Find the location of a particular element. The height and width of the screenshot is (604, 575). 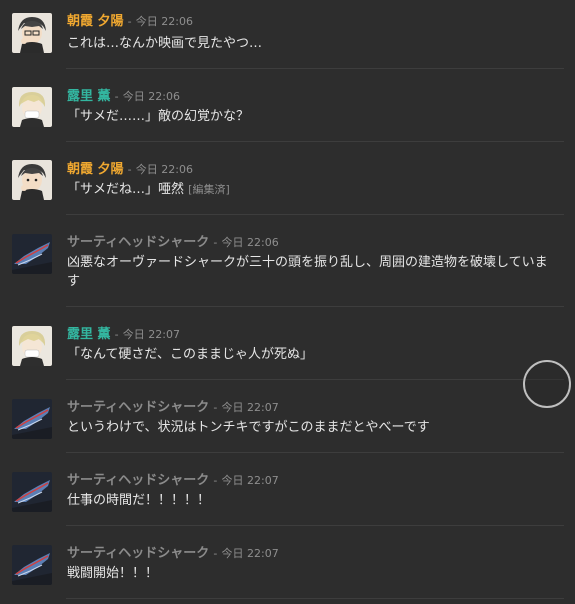

message-text: というわけで、状況はトンチキですがこのままだとやべーです is located at coordinates (248, 427).